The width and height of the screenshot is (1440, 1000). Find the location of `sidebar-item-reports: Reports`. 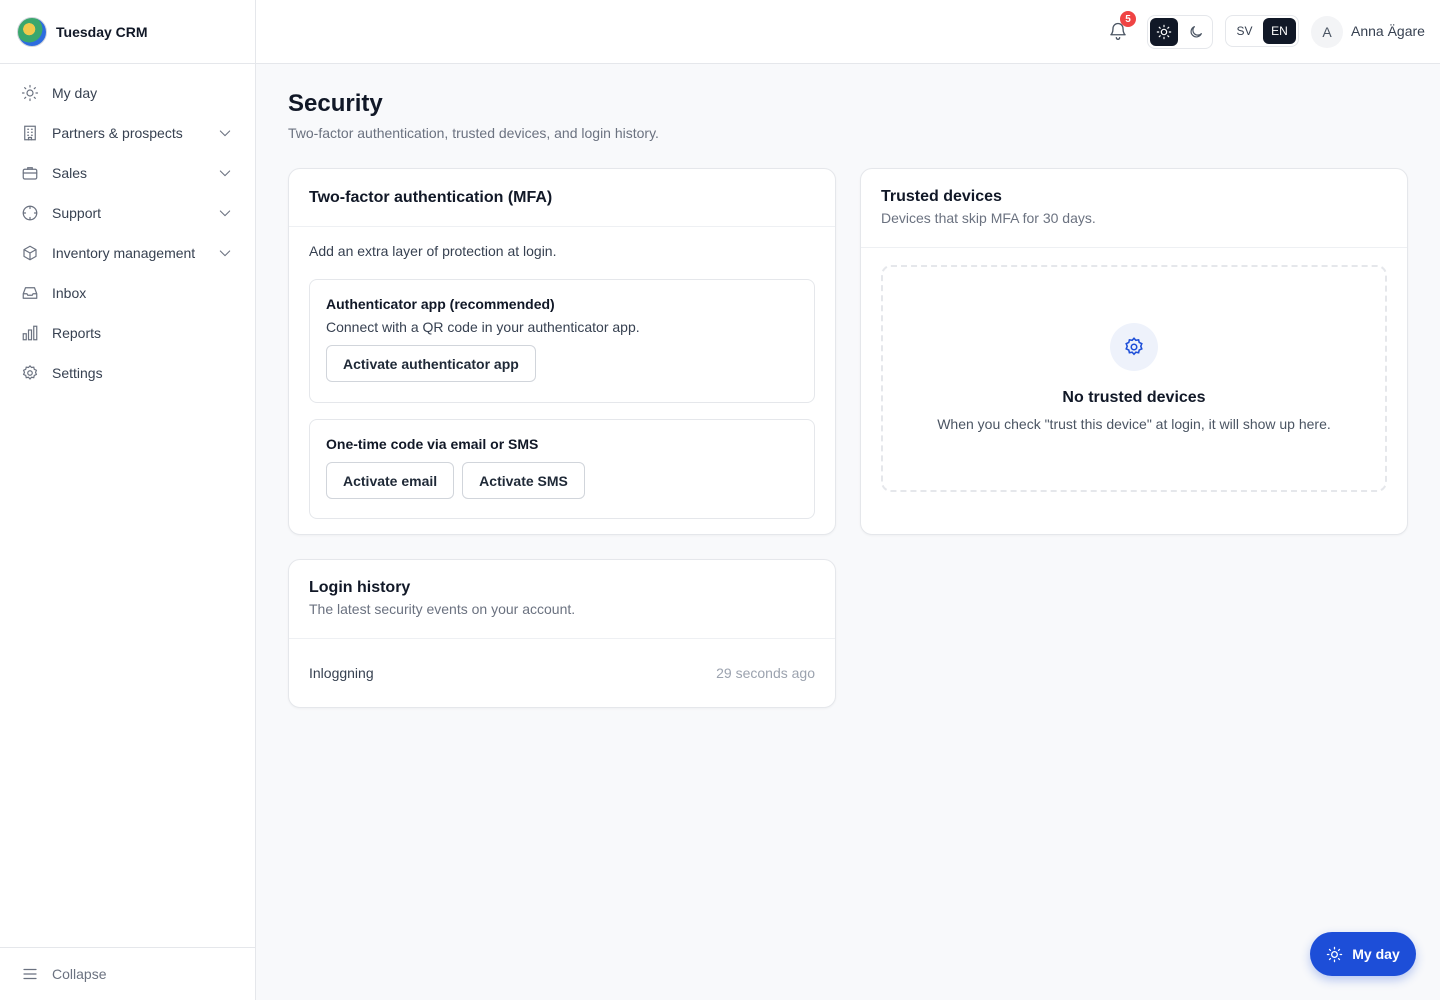

sidebar-item-reports: Reports is located at coordinates (127, 333).